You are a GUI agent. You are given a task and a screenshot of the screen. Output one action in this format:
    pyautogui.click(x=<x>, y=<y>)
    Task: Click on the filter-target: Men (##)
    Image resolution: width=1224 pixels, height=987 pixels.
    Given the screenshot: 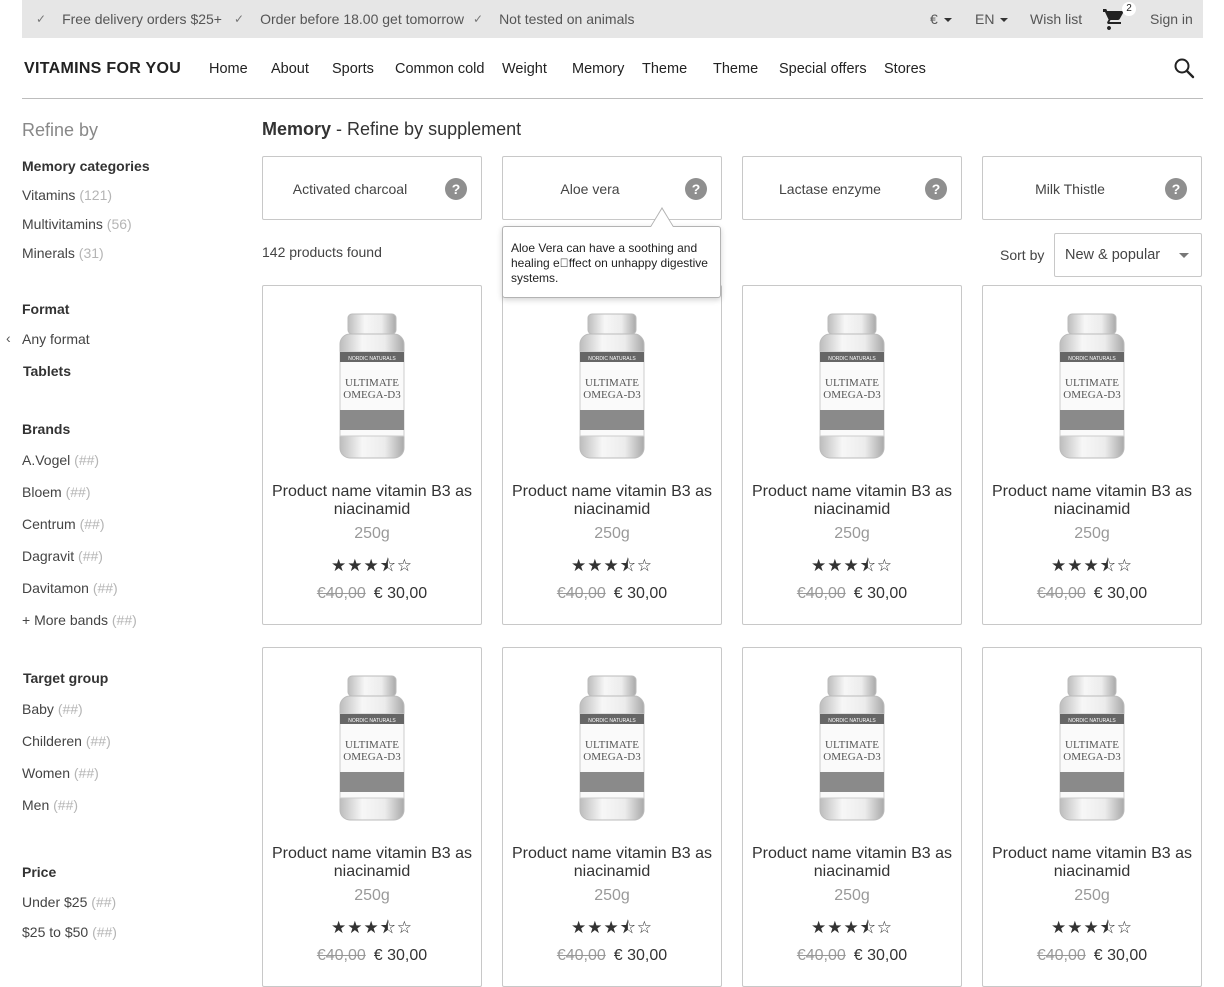 What is the action you would take?
    pyautogui.click(x=50, y=805)
    